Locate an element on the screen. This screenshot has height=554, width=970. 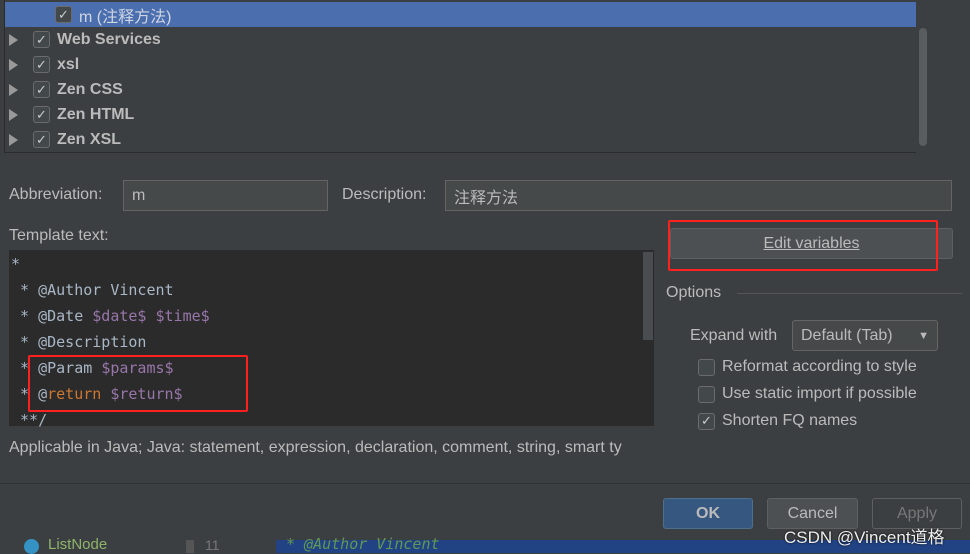
abbreviation-label: Abbreviation: is located at coordinates (56, 194).